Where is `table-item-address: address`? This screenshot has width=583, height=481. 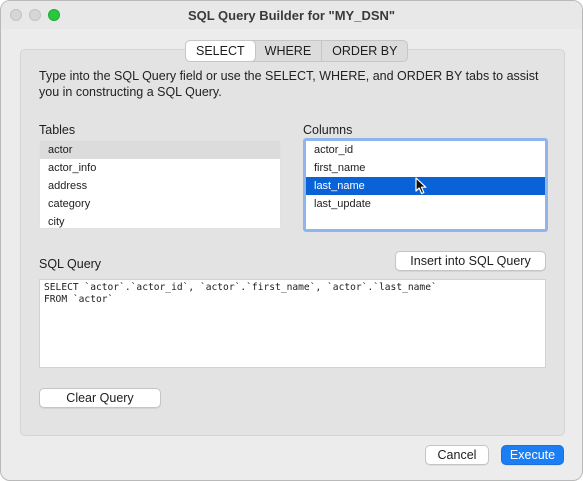 table-item-address: address is located at coordinates (160, 186).